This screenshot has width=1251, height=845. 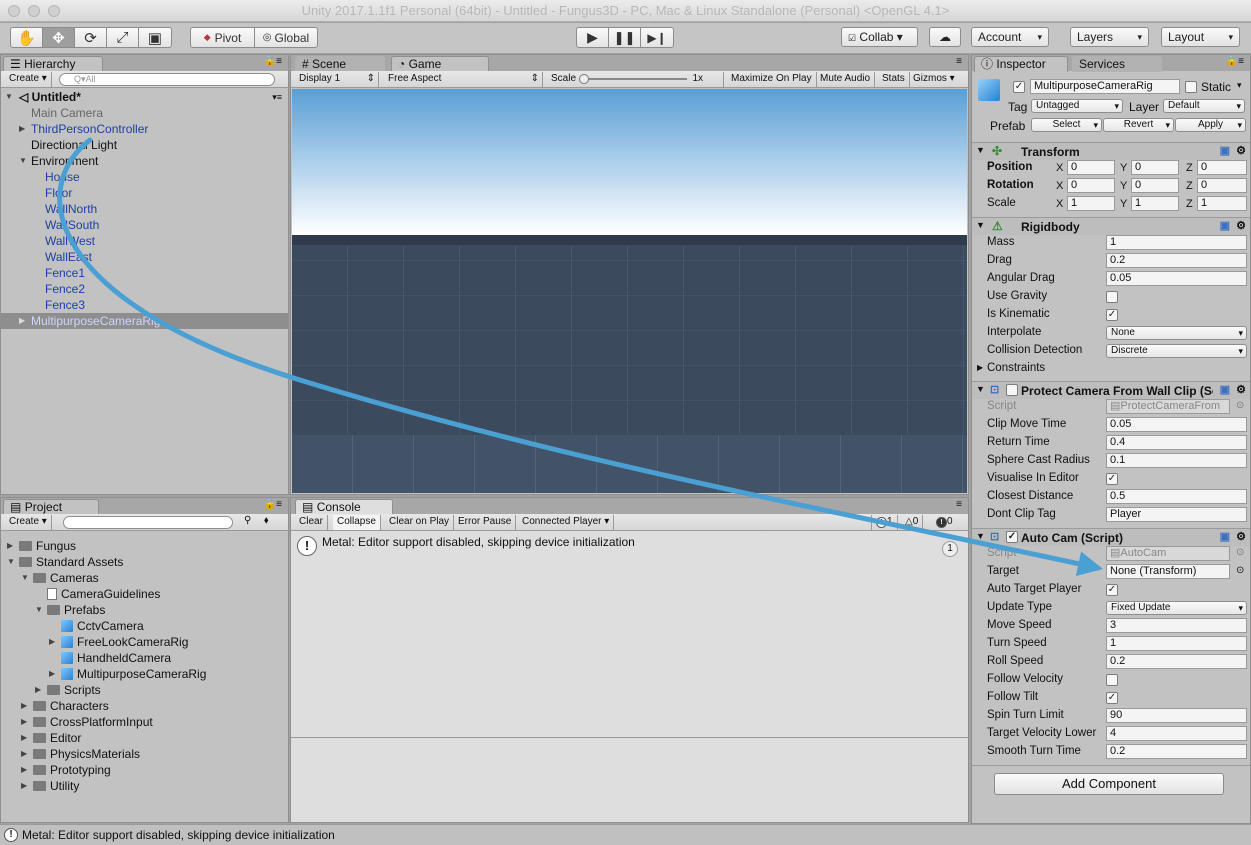 What do you see at coordinates (273, 504) in the screenshot?
I see `project-menu-icon: 🔒≡` at bounding box center [273, 504].